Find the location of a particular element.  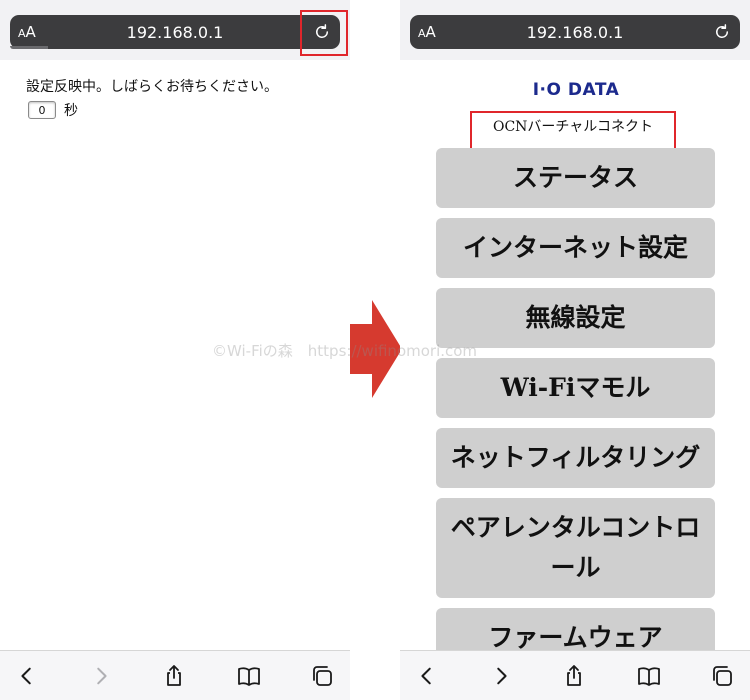

reload-icon is located at coordinates (722, 31).